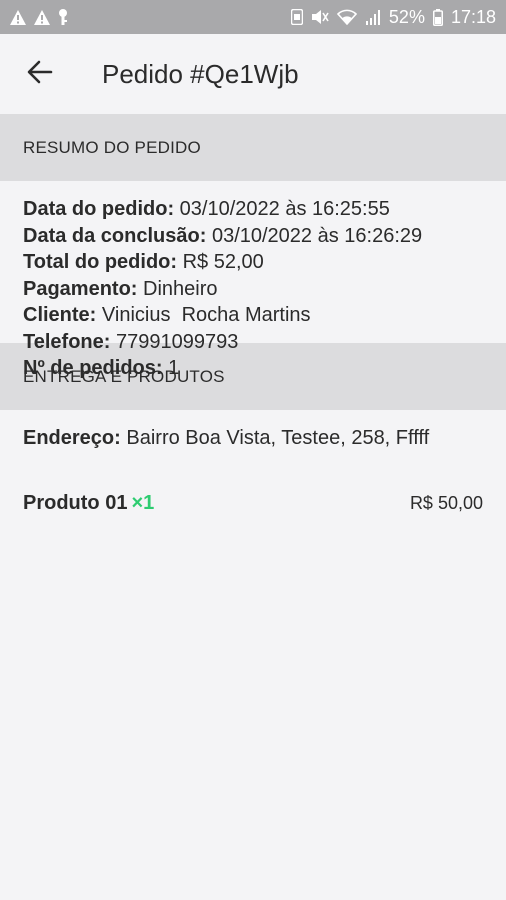  Describe the element at coordinates (278, 438) in the screenshot. I see `address-value: Bairro Boa Vista, Testee, 258, Fffff` at that location.